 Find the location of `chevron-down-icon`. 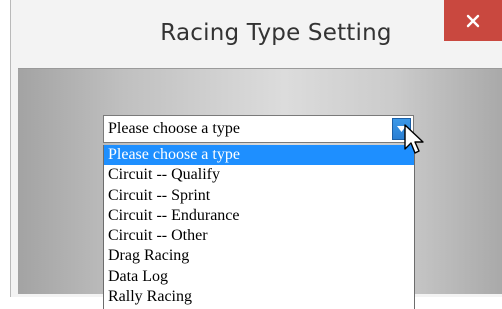

chevron-down-icon is located at coordinates (401, 129).